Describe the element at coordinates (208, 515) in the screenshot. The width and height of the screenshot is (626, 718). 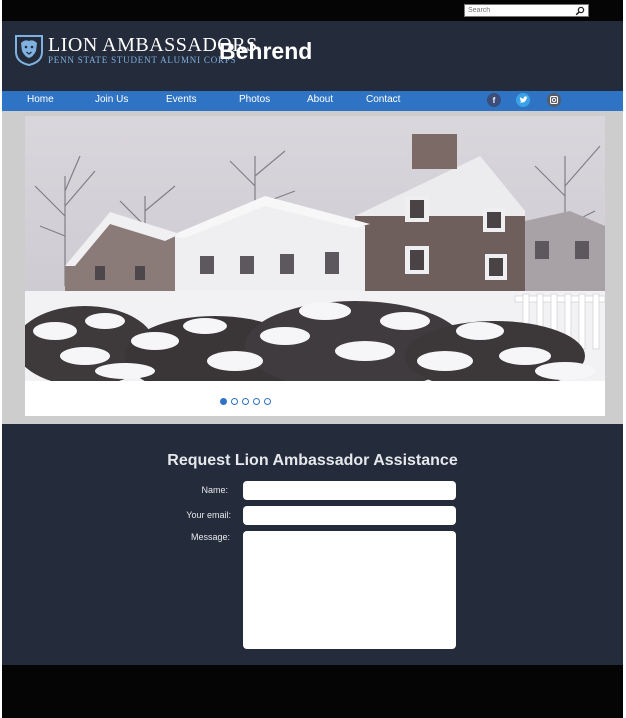
I see `email-label: Your email:` at that location.